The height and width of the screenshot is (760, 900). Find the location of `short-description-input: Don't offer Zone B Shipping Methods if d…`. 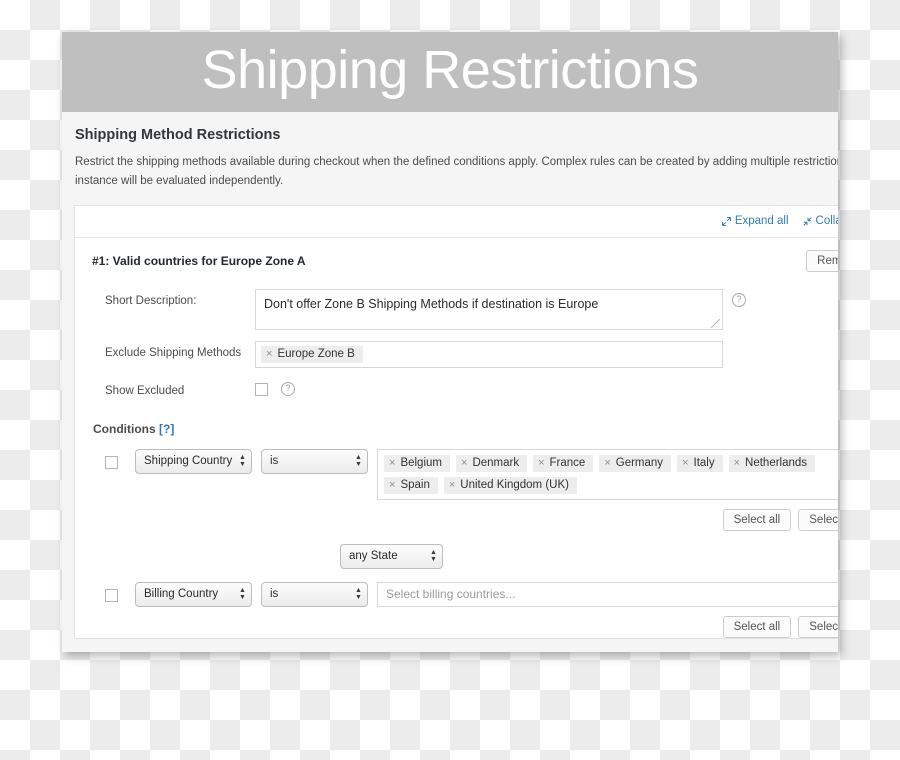

short-description-input: Don't offer Zone B Shipping Methods if d… is located at coordinates (489, 309).